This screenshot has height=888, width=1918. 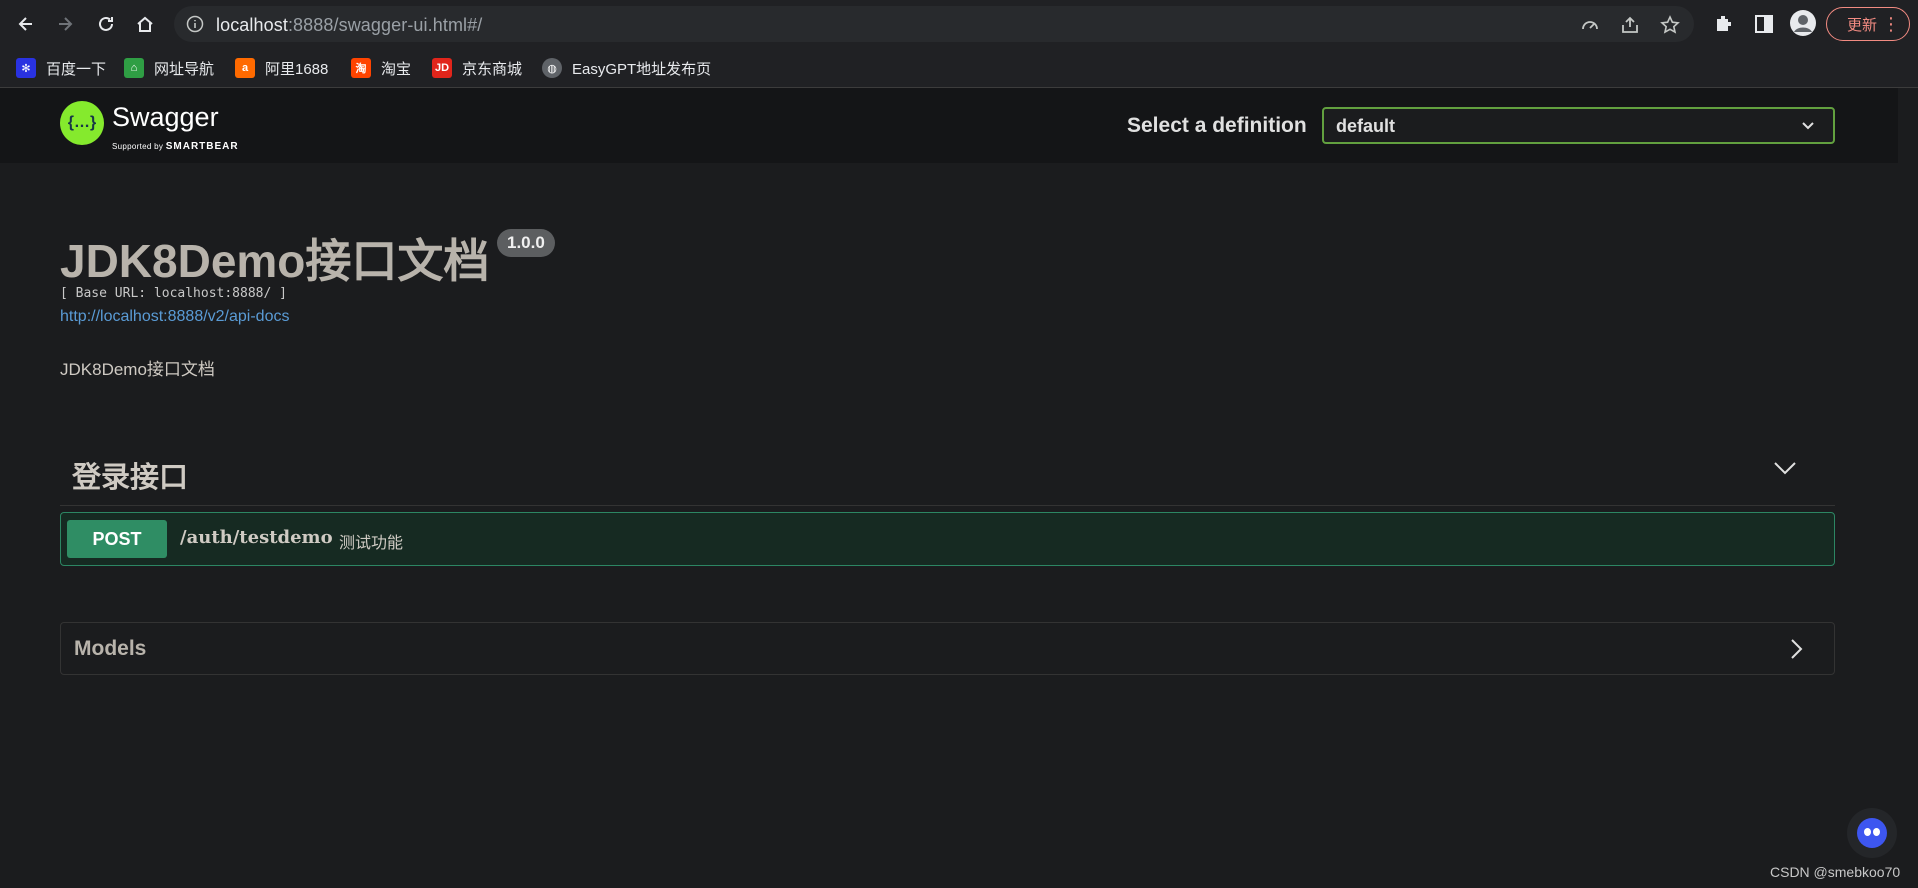 I want to click on bookmark-baidu: ✻ 百度一下, so click(x=61, y=68).